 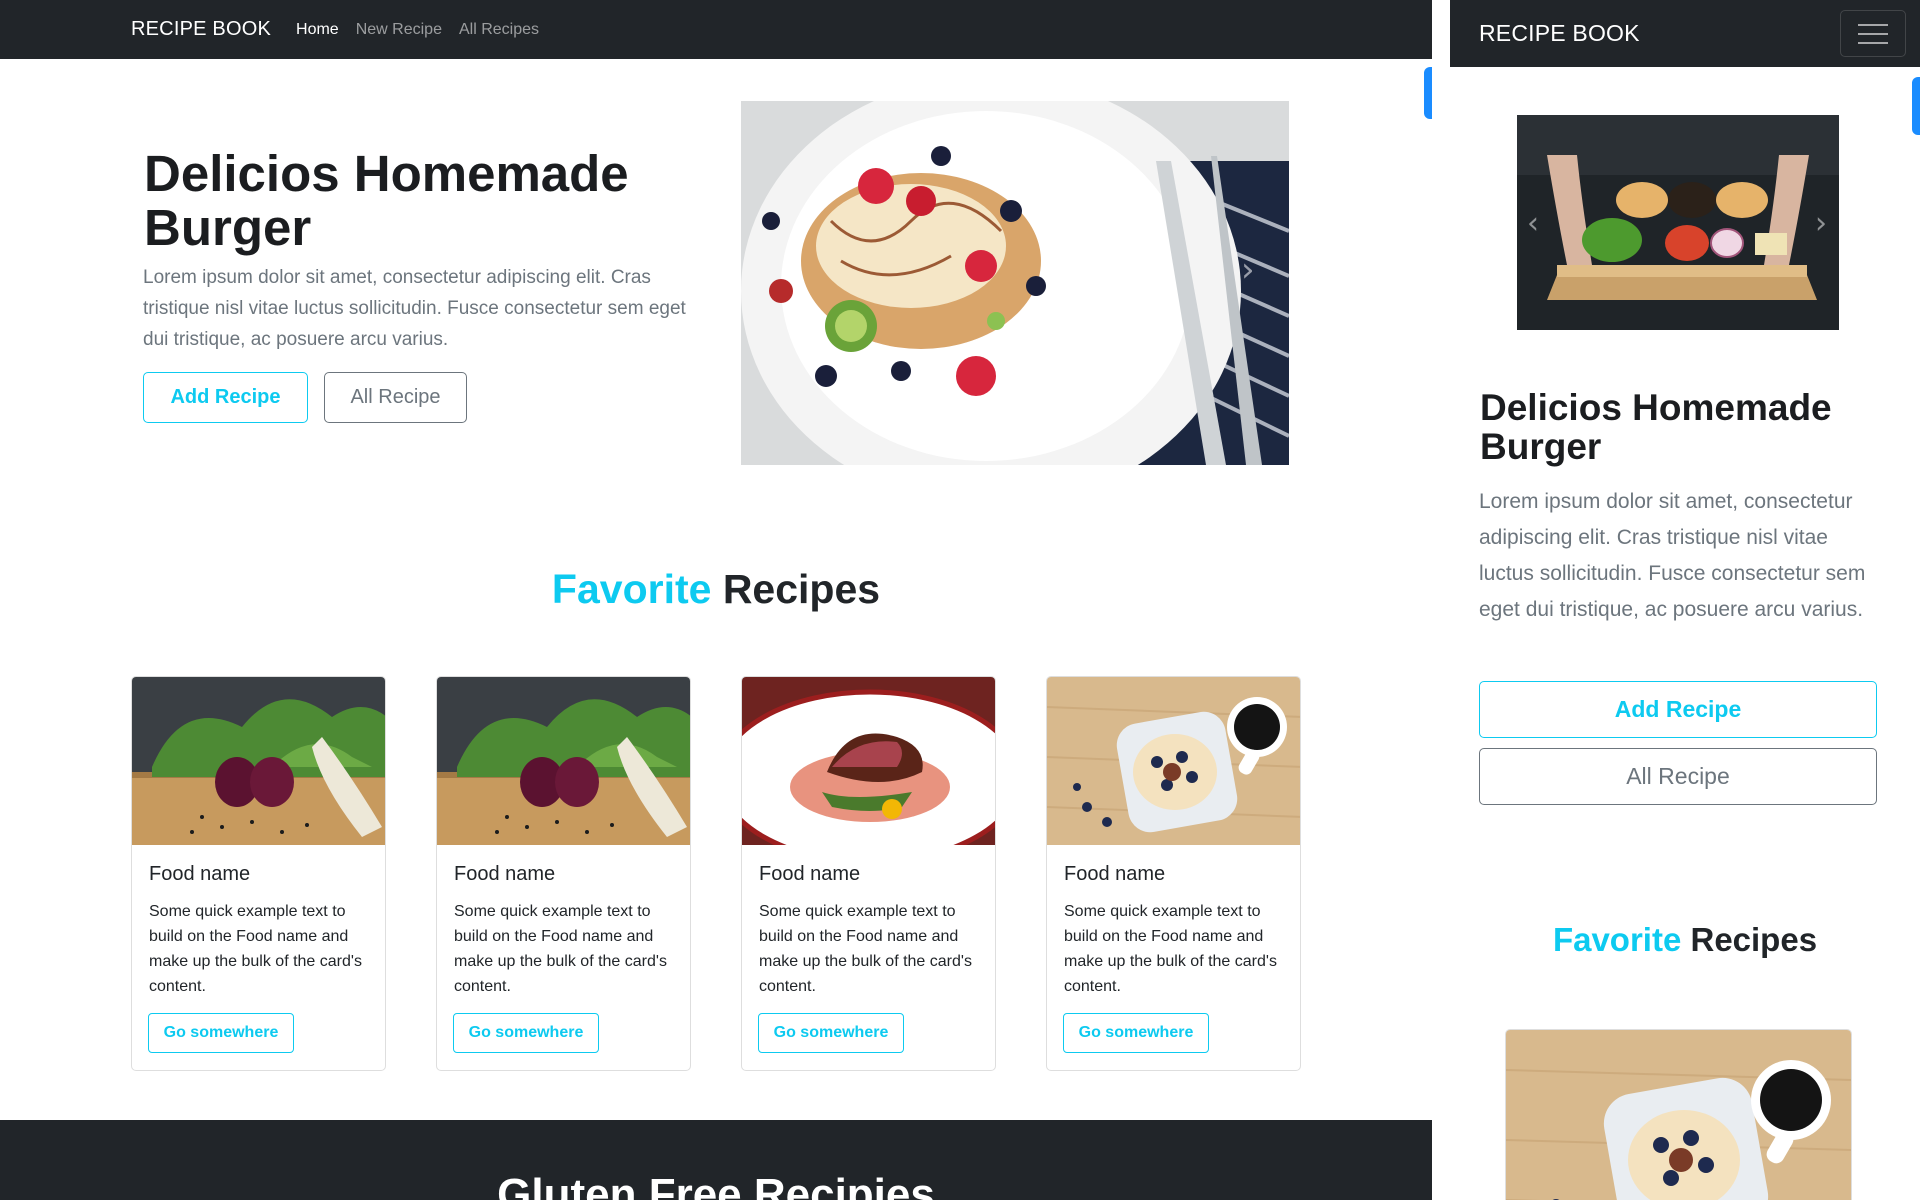 What do you see at coordinates (1441, 600) in the screenshot?
I see `view-separator` at bounding box center [1441, 600].